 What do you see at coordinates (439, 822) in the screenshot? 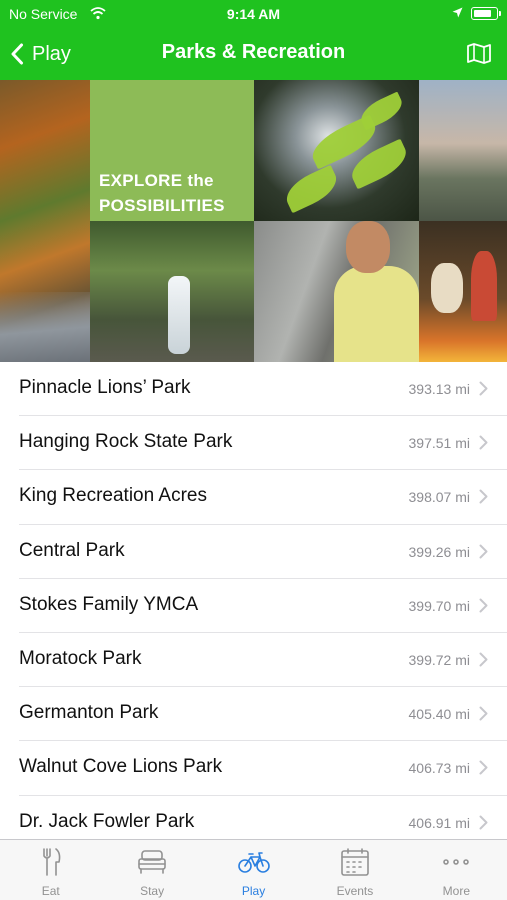
I see `park-distance: 406.91 mi` at bounding box center [439, 822].